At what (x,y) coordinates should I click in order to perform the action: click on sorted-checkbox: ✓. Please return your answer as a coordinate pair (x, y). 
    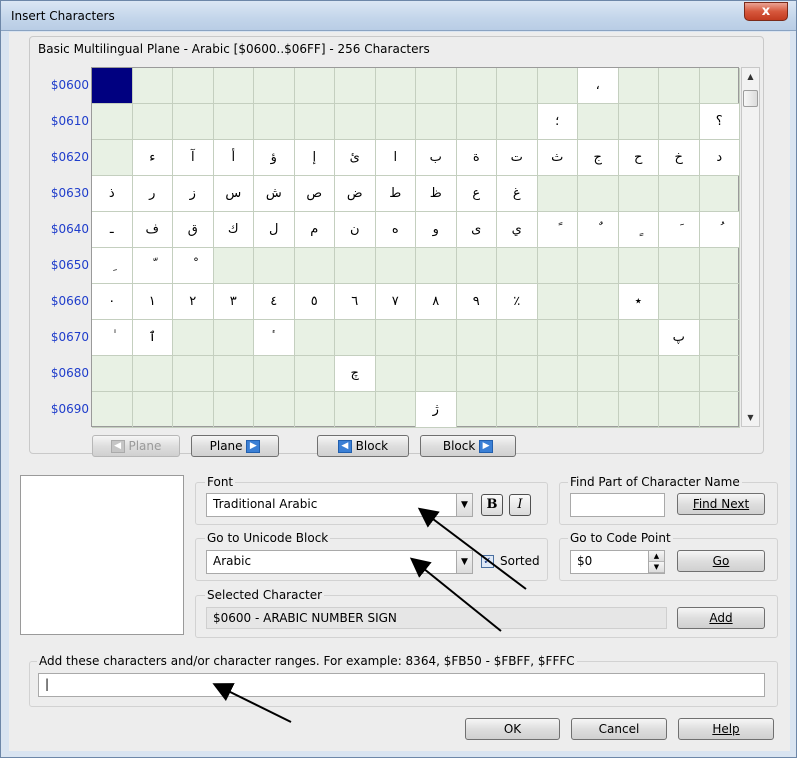
    Looking at the image, I should click on (487, 561).